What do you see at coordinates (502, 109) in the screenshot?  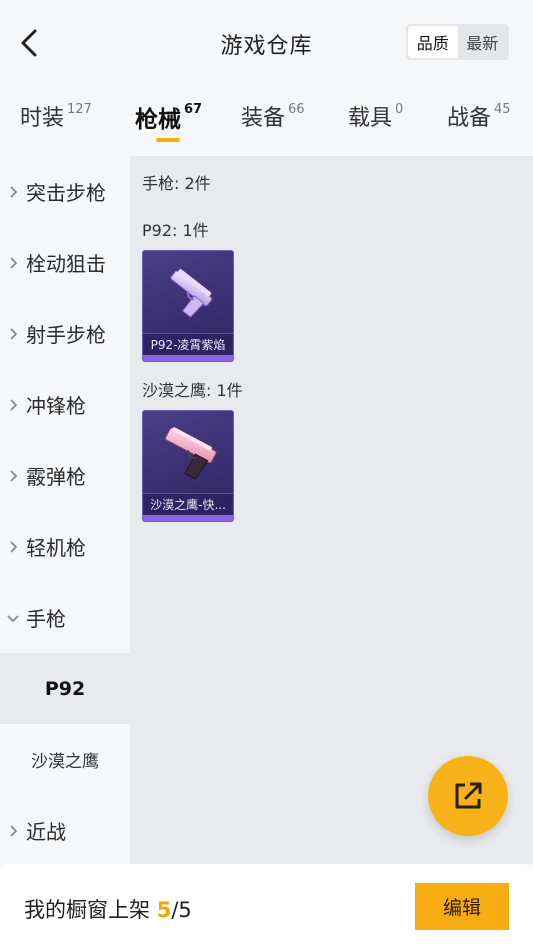 I see `tab-count: 45` at bounding box center [502, 109].